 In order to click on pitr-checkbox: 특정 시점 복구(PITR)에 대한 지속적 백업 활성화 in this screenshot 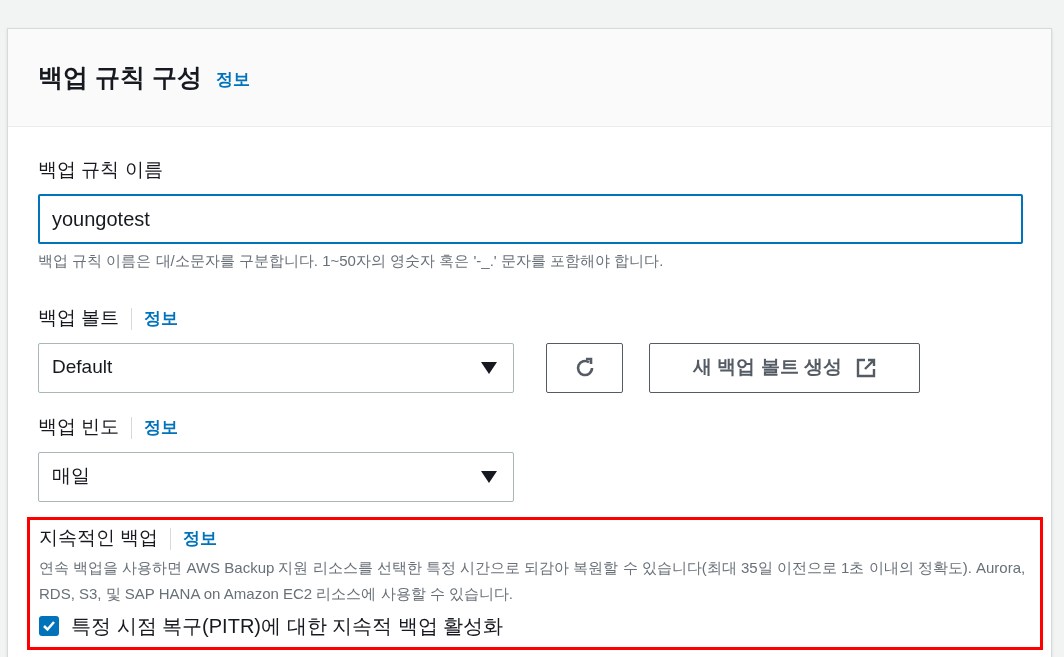, I will do `click(535, 625)`.